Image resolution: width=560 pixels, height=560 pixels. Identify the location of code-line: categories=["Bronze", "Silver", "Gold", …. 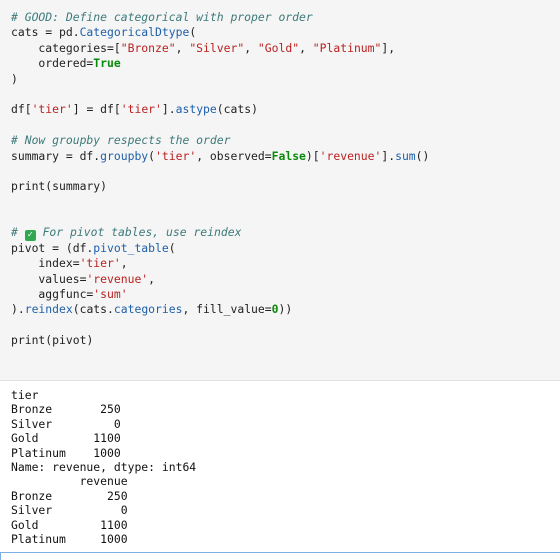
(280, 48).